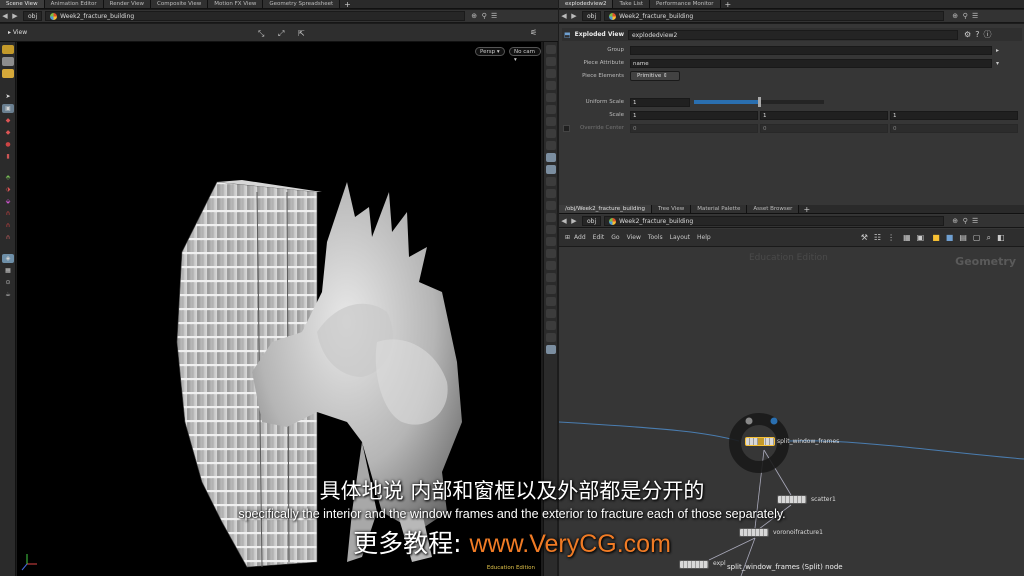  I want to click on tab-explodedview2: explodedview2, so click(586, 4).